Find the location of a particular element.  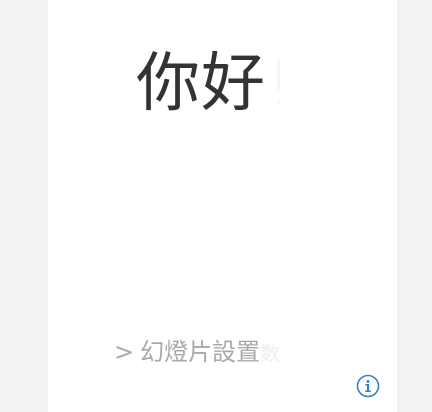

info-button is located at coordinates (368, 386).